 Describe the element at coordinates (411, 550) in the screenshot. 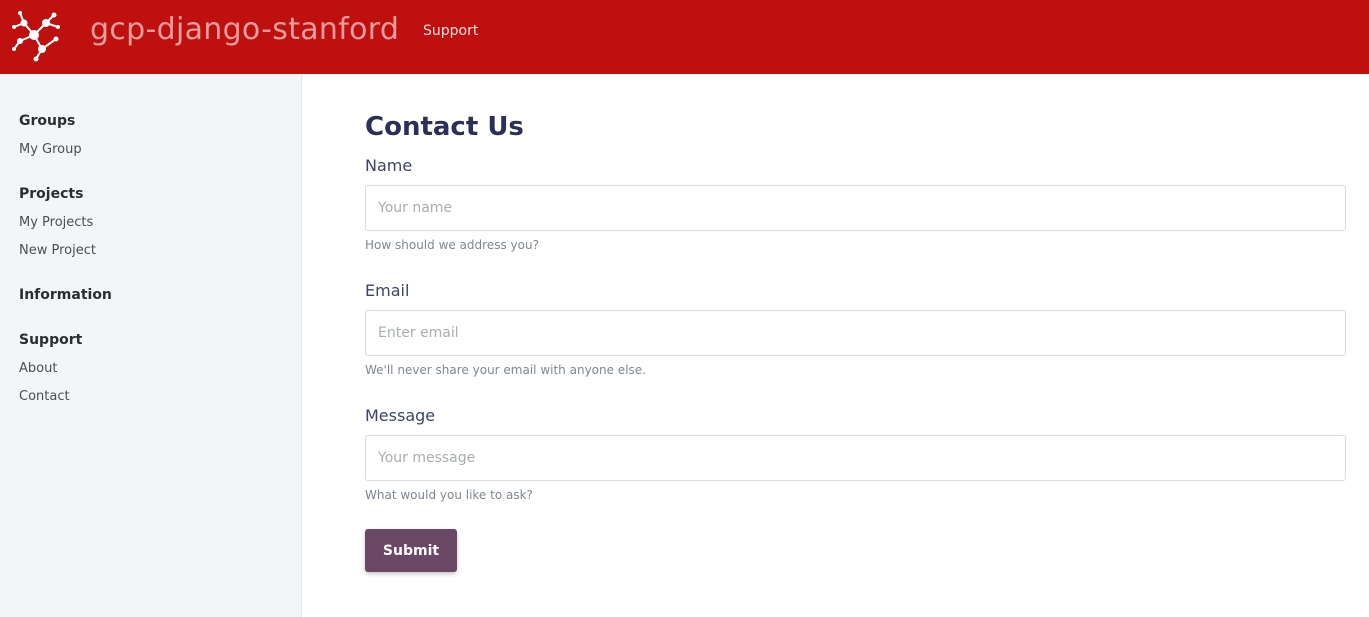

I see `submit-button: Submit` at that location.